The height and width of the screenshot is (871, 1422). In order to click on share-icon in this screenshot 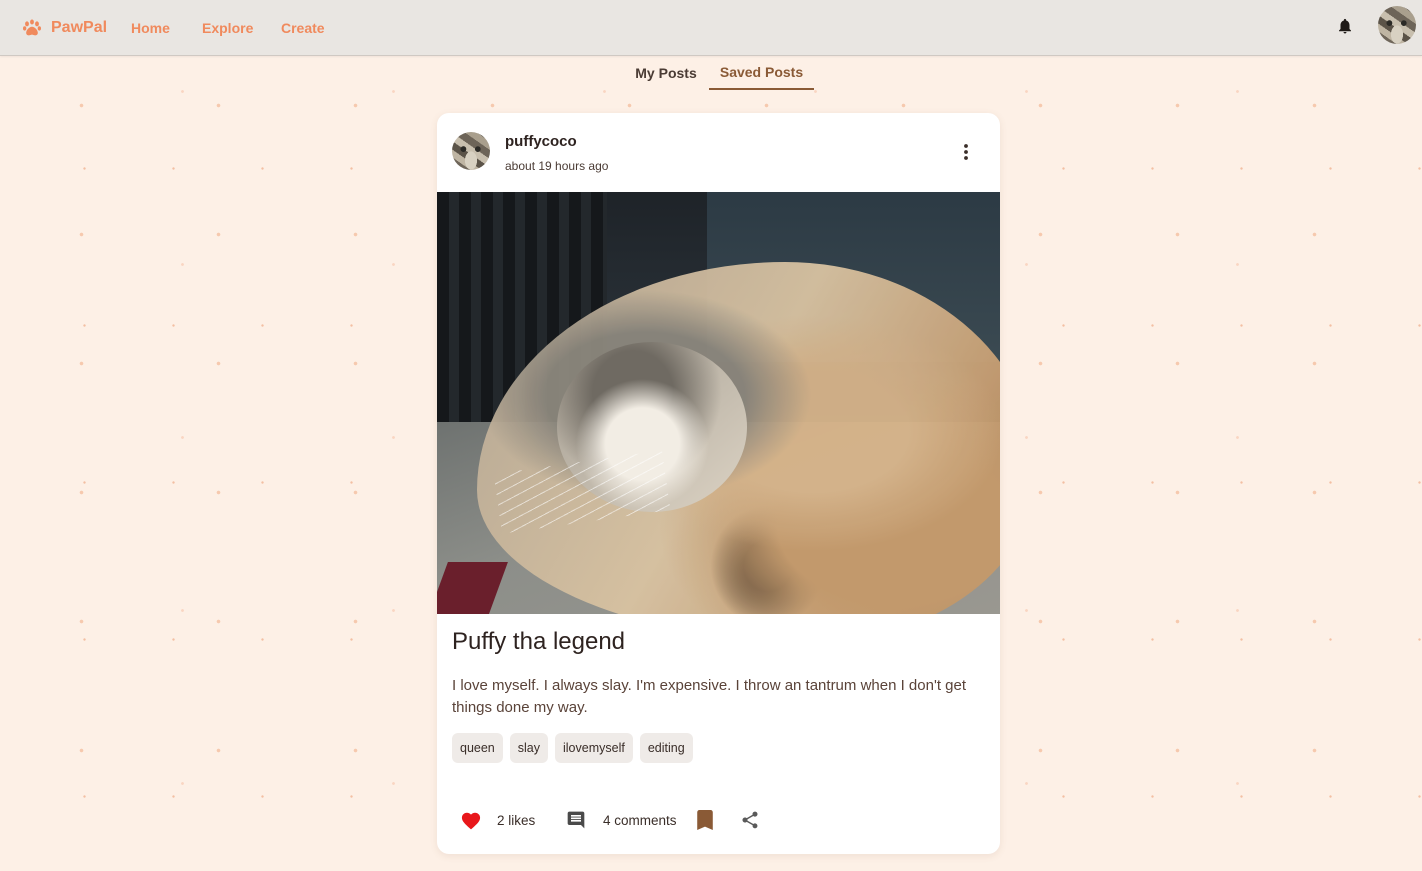, I will do `click(750, 820)`.